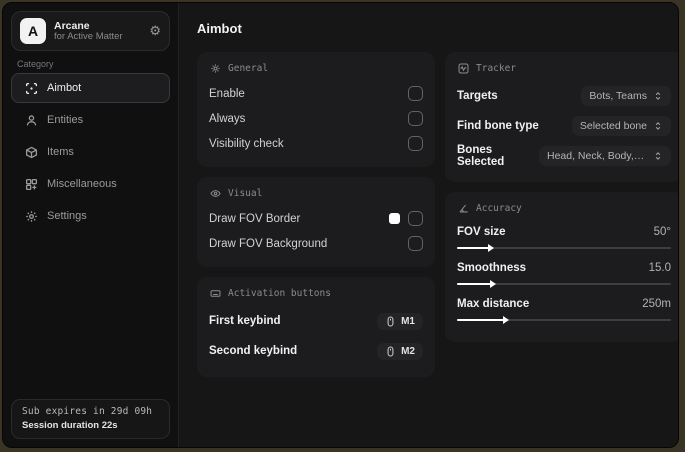 The height and width of the screenshot is (452, 685). I want to click on setting-row-enable: Enable, so click(316, 93).